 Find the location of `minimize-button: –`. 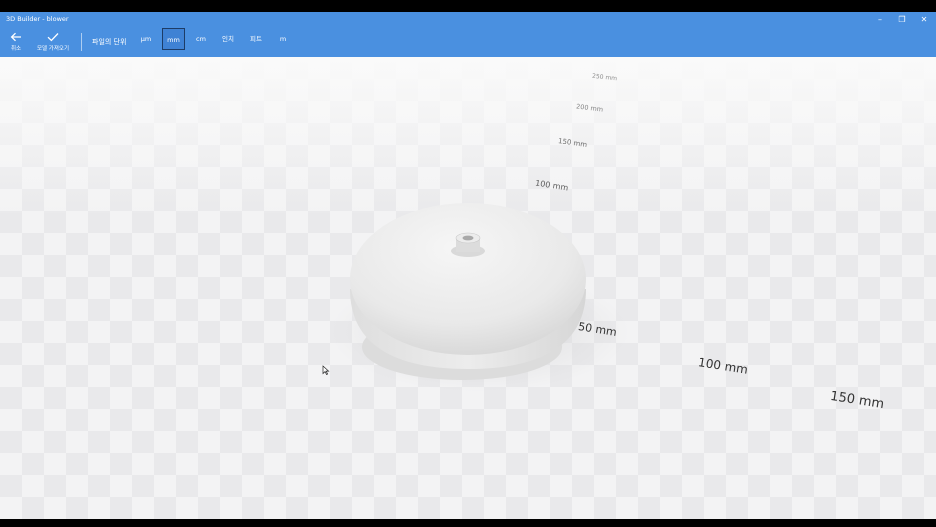

minimize-button: – is located at coordinates (880, 19).